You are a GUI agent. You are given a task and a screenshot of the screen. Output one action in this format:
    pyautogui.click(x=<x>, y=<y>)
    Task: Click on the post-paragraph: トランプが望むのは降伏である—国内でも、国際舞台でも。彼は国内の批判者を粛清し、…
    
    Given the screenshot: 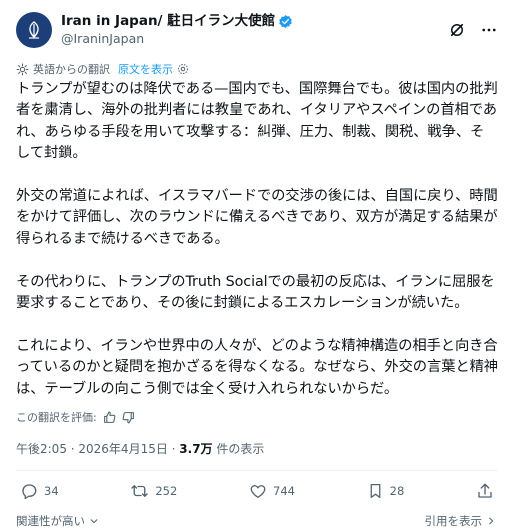 What is the action you would take?
    pyautogui.click(x=257, y=121)
    